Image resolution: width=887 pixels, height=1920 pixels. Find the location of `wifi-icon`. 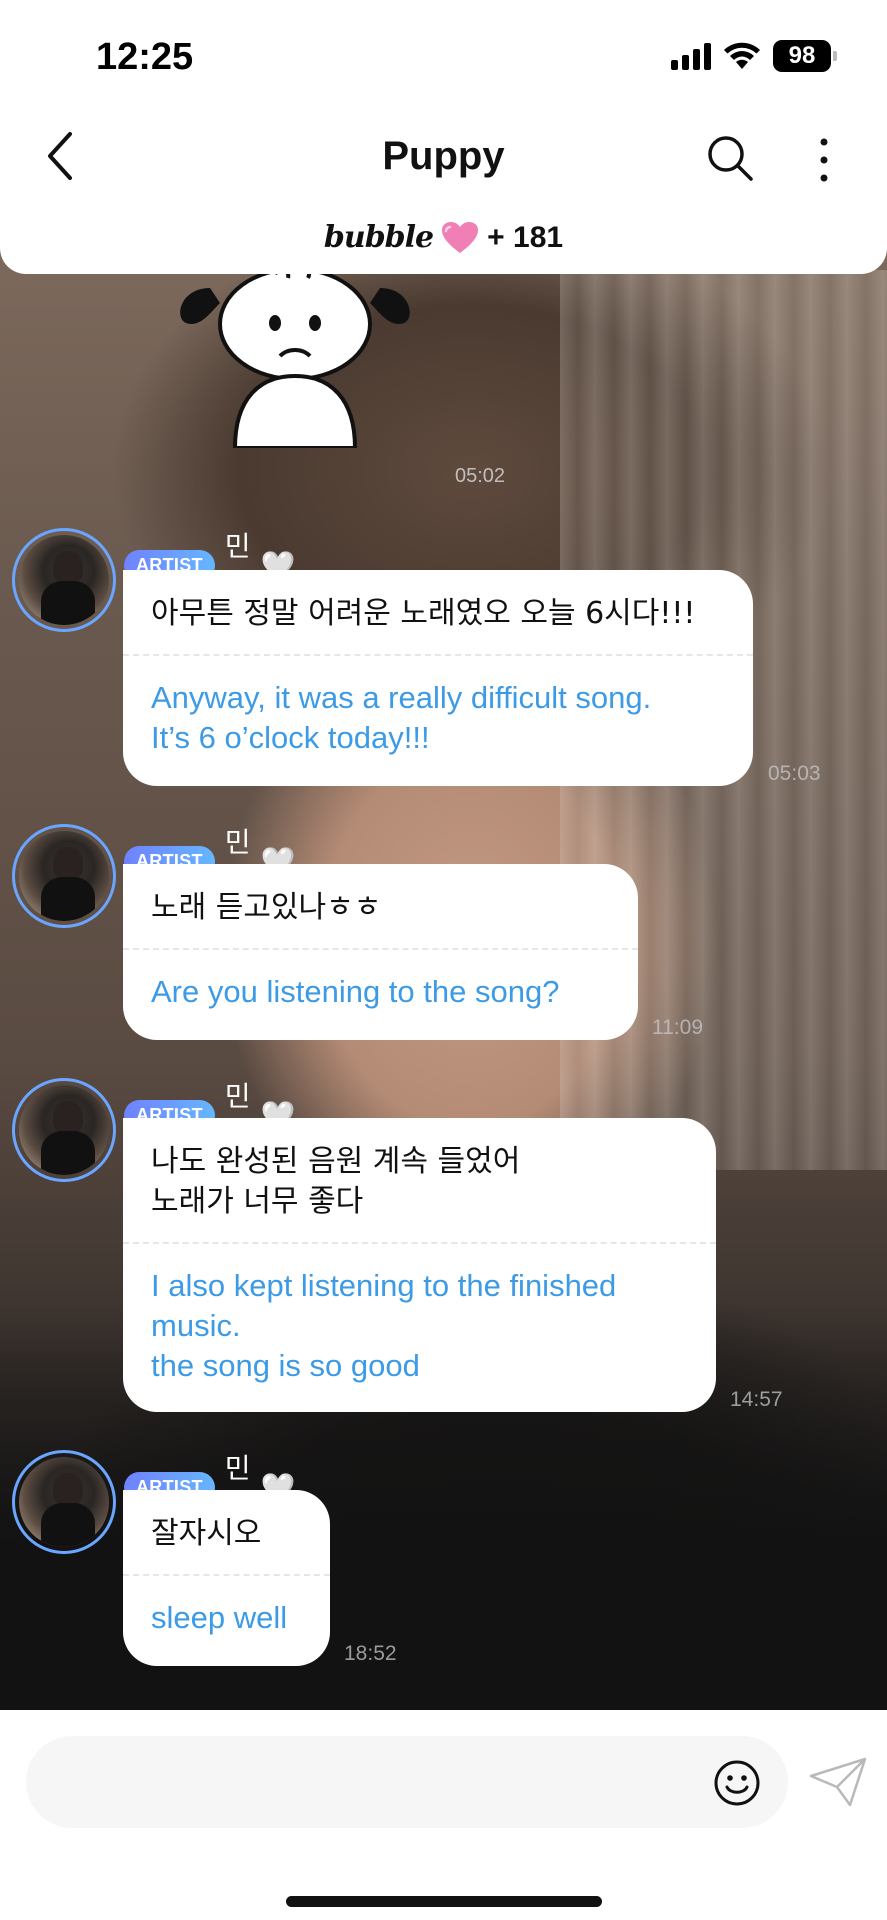

wifi-icon is located at coordinates (742, 55).